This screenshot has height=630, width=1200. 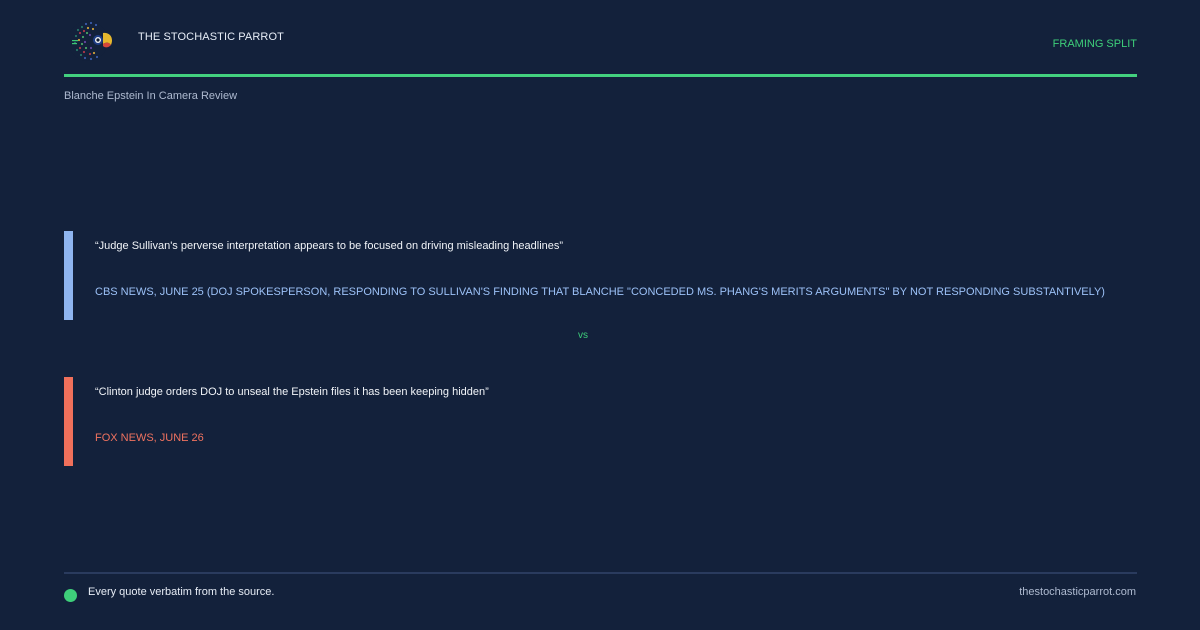 What do you see at coordinates (600, 573) in the screenshot?
I see `footer-divider` at bounding box center [600, 573].